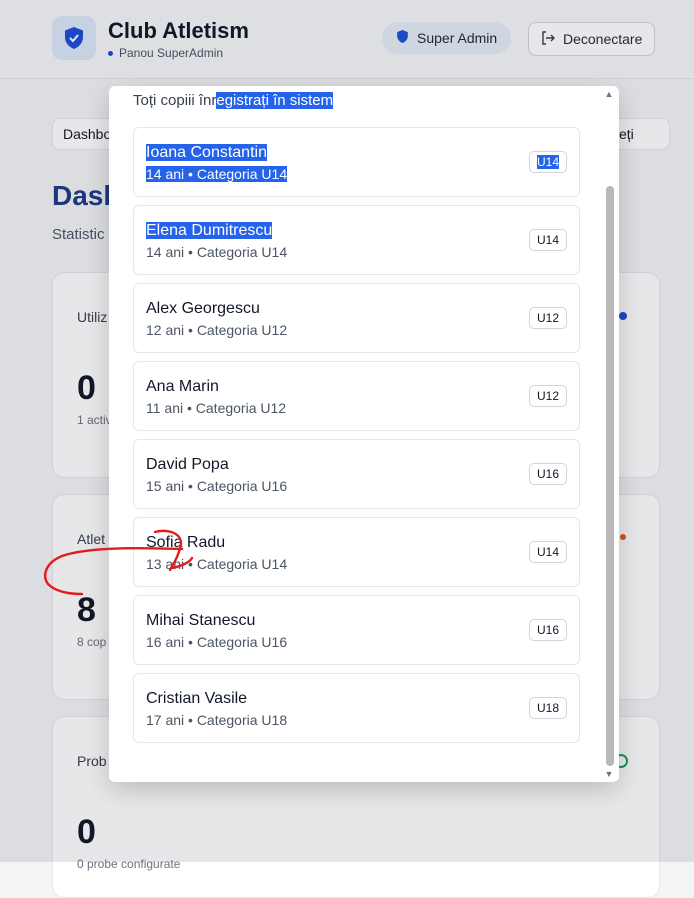 This screenshot has height=898, width=694. What do you see at coordinates (182, 386) in the screenshot?
I see `child-name: Ana Marin` at bounding box center [182, 386].